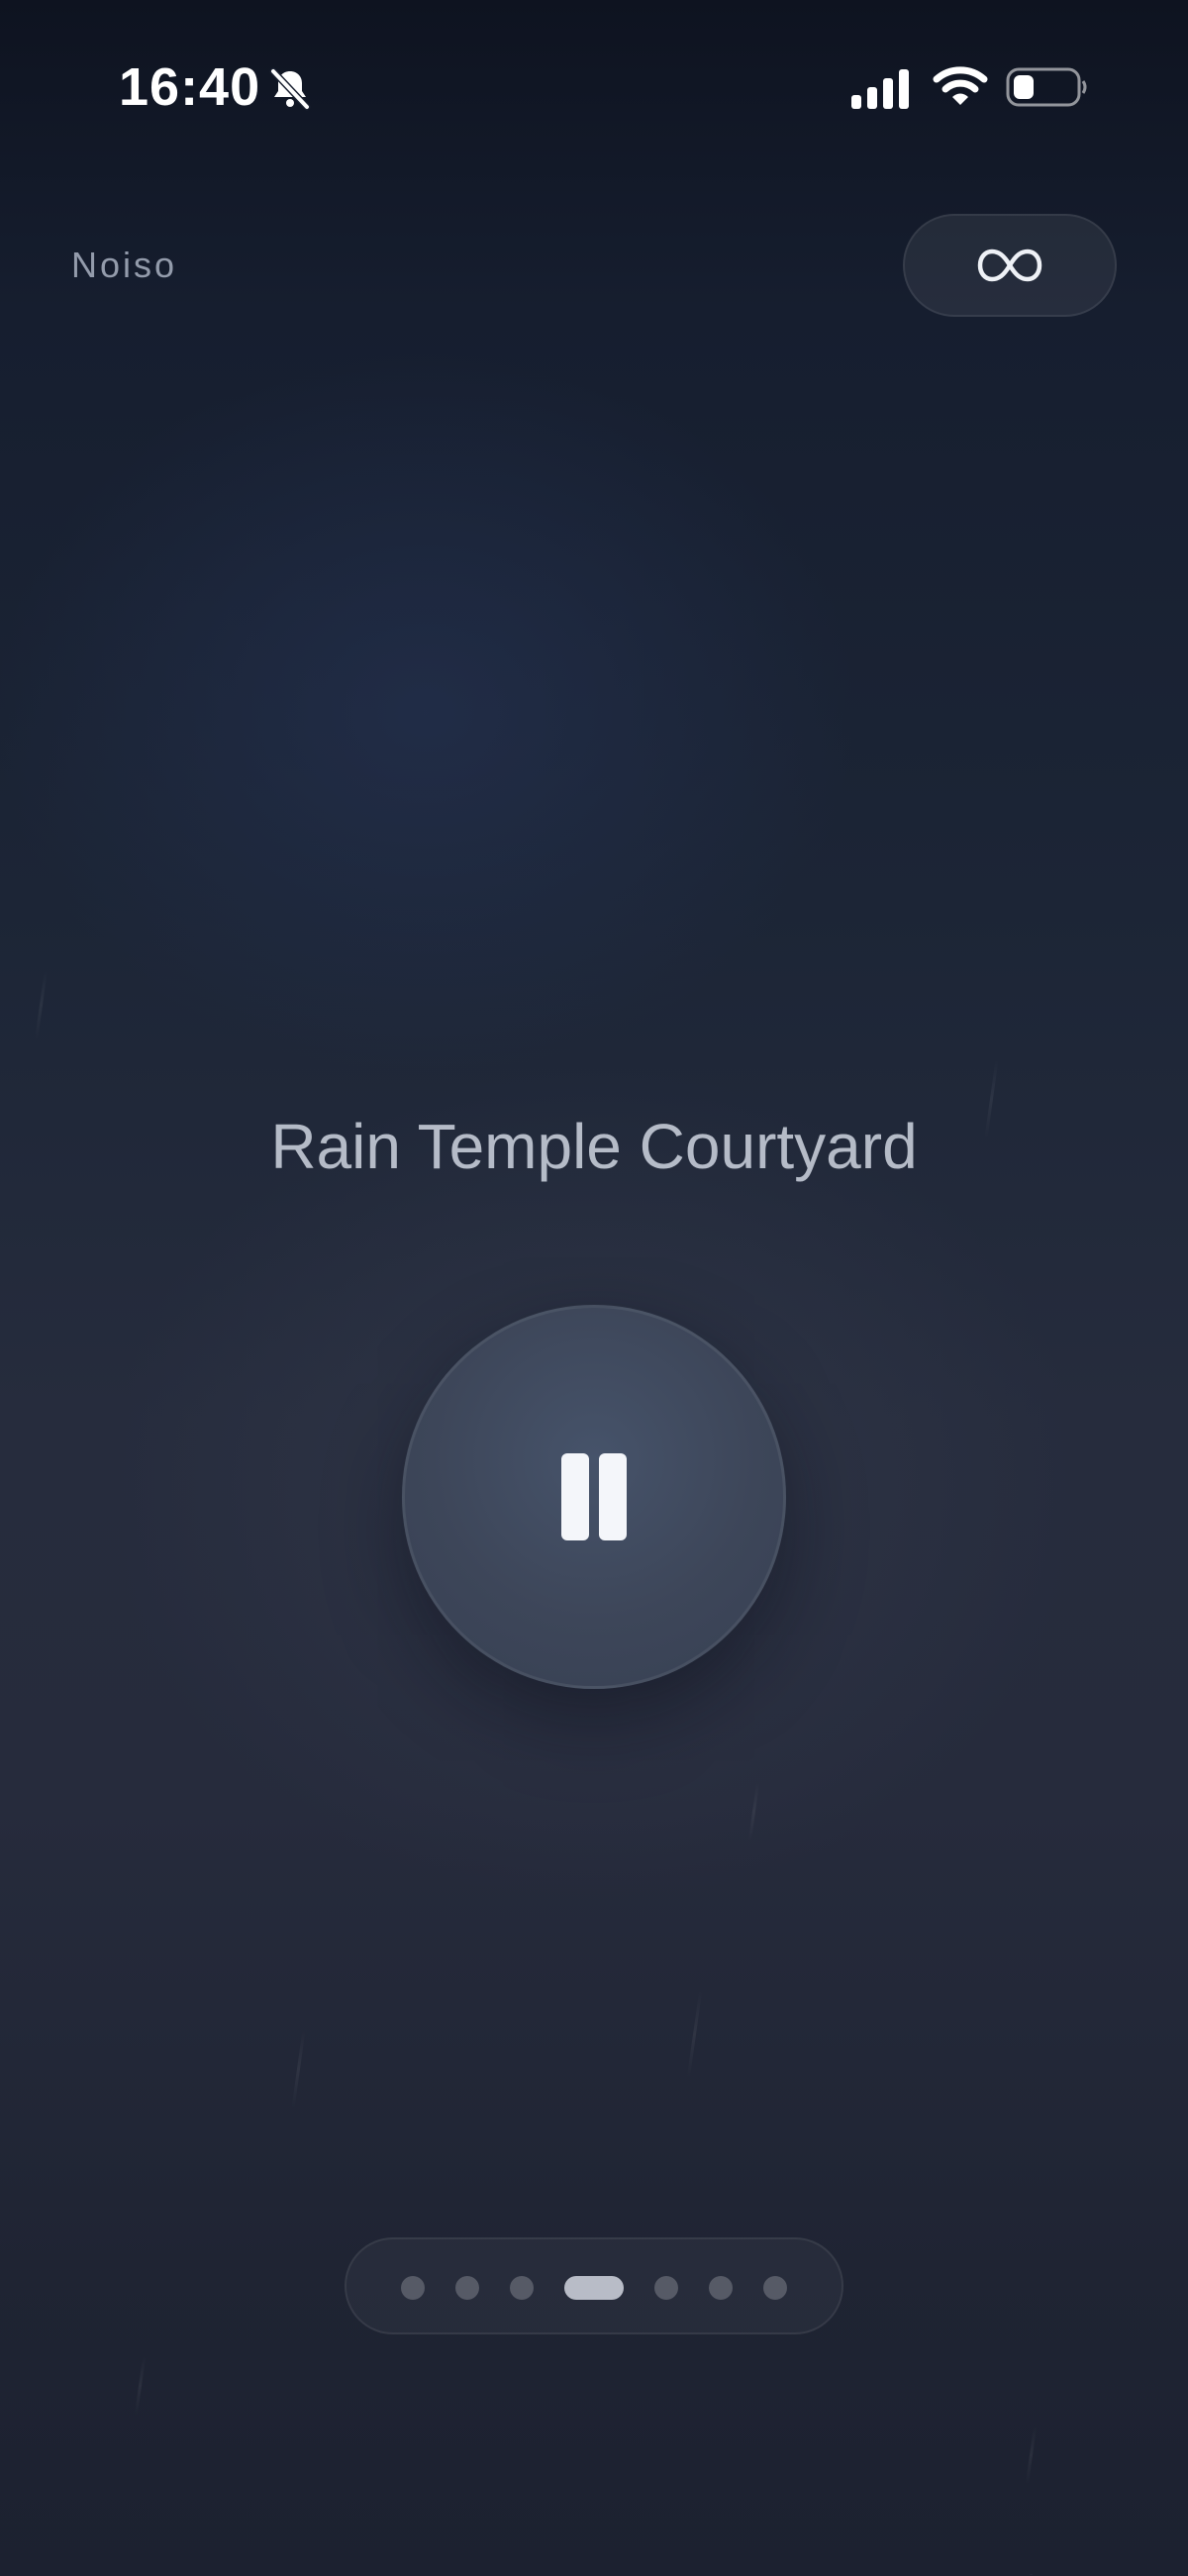 This screenshot has width=1188, height=2576. I want to click on infinity-icon, so click(1009, 265).